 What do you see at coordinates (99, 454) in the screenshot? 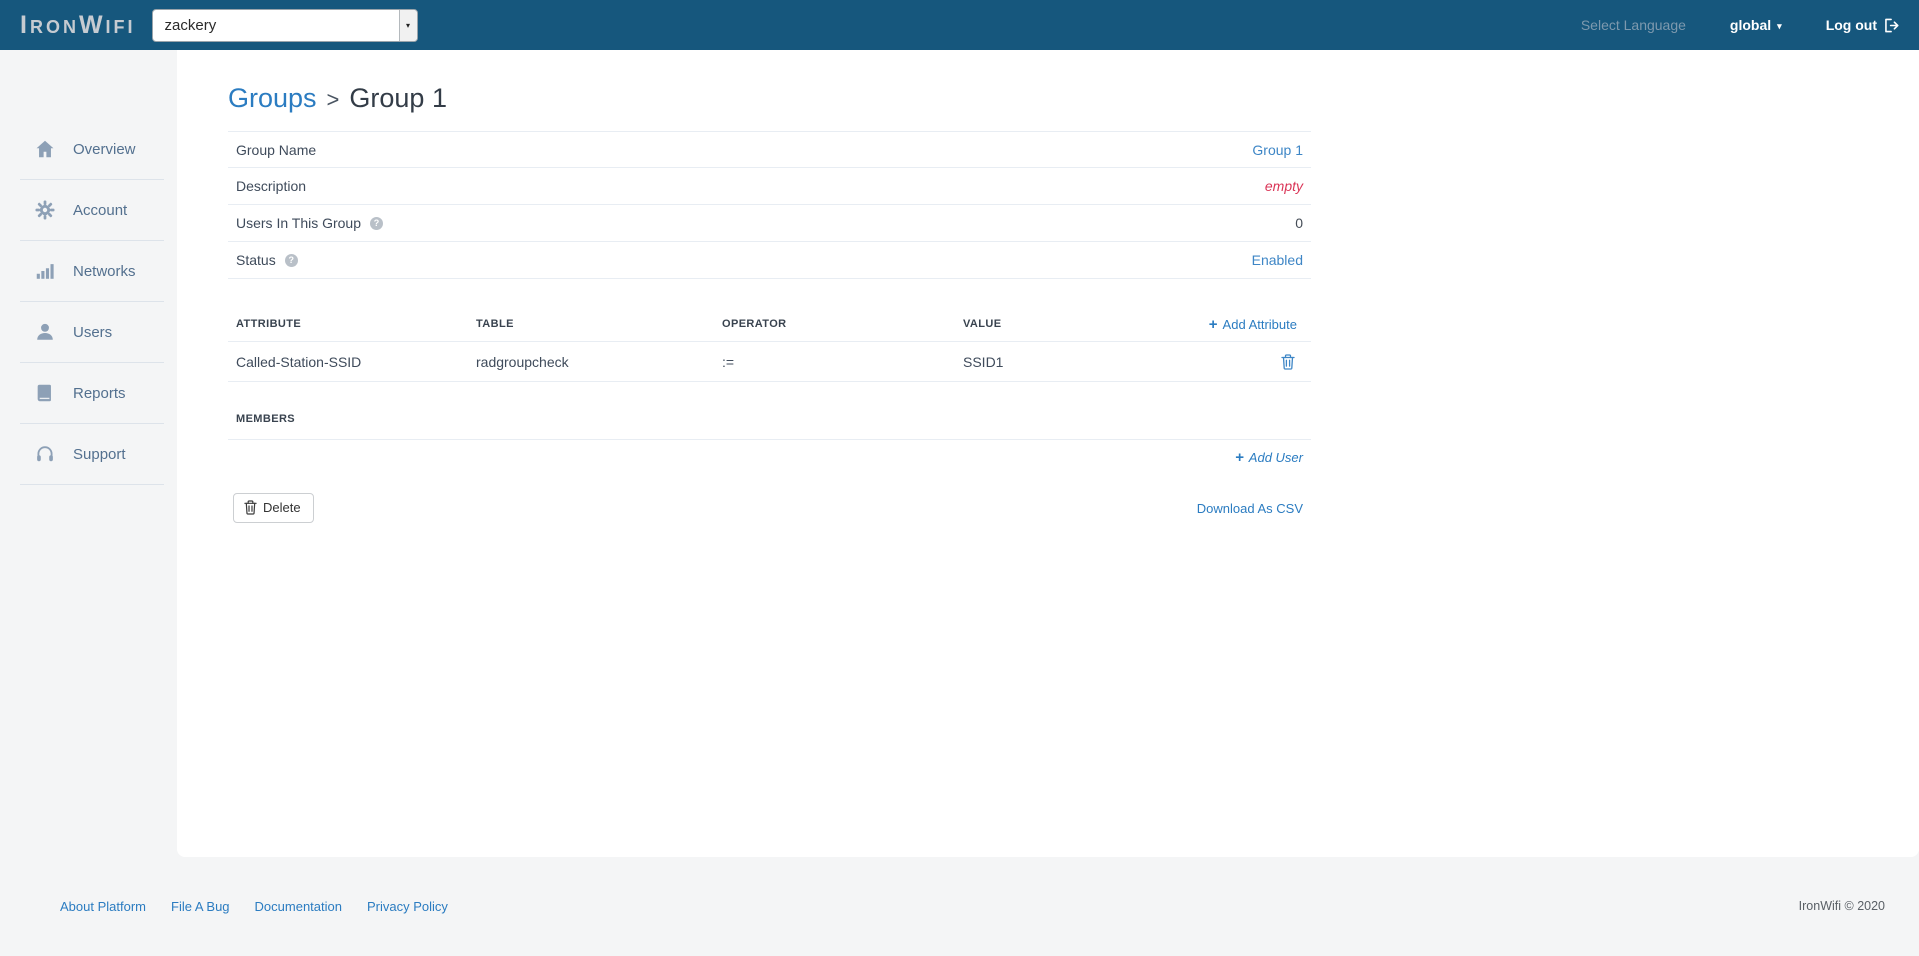
I see `sidebar-item-label: Support` at bounding box center [99, 454].